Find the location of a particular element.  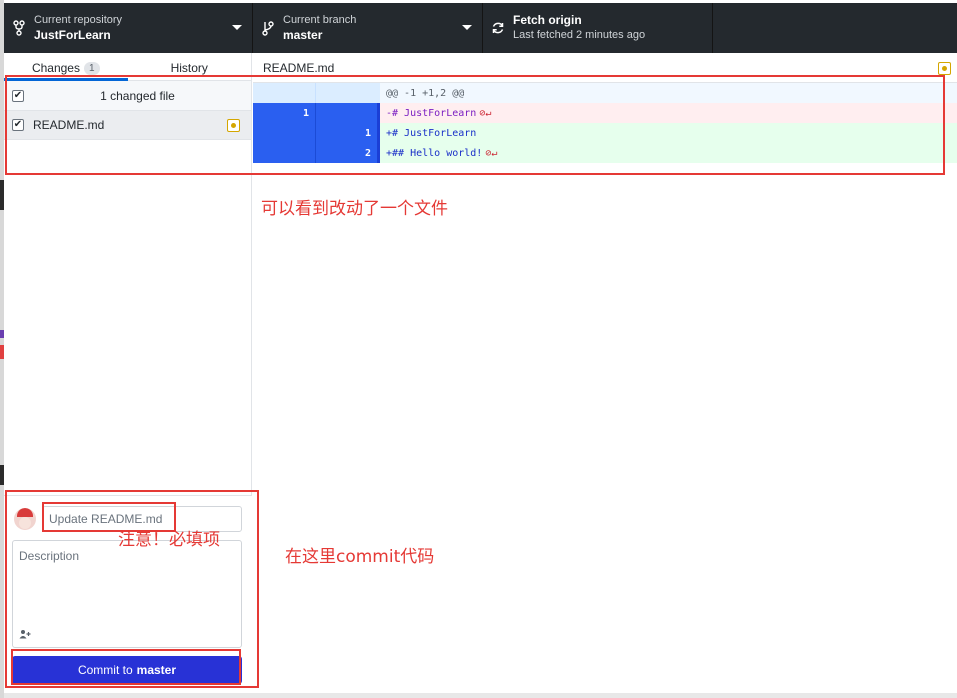

annotation-commit-note: 在这里commit代码 is located at coordinates (360, 557).